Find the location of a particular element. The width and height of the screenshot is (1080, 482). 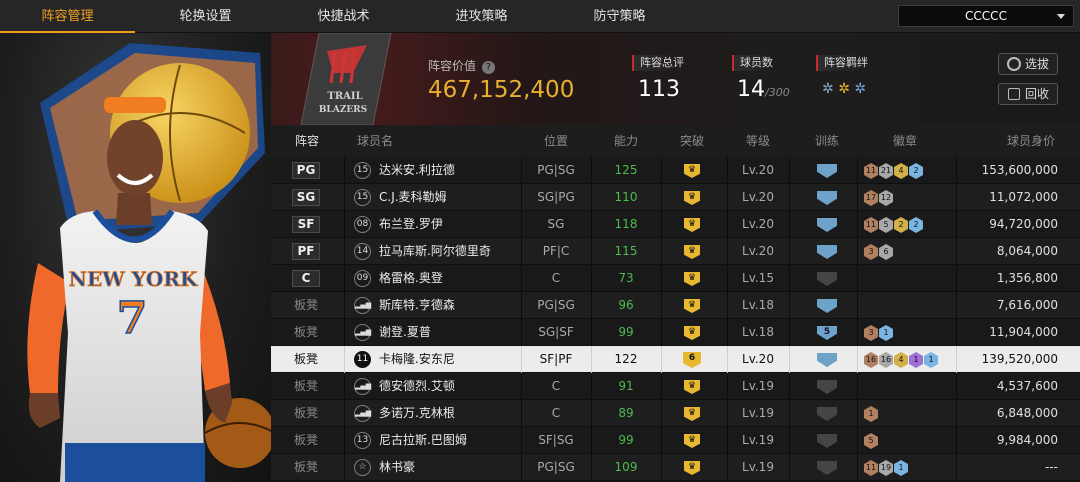

col-level: 等级 is located at coordinates (758, 141).